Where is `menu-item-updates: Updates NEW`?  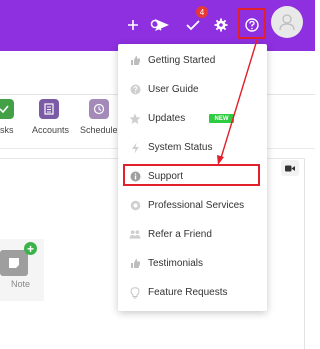
menu-item-updates: Updates NEW is located at coordinates (192, 118).